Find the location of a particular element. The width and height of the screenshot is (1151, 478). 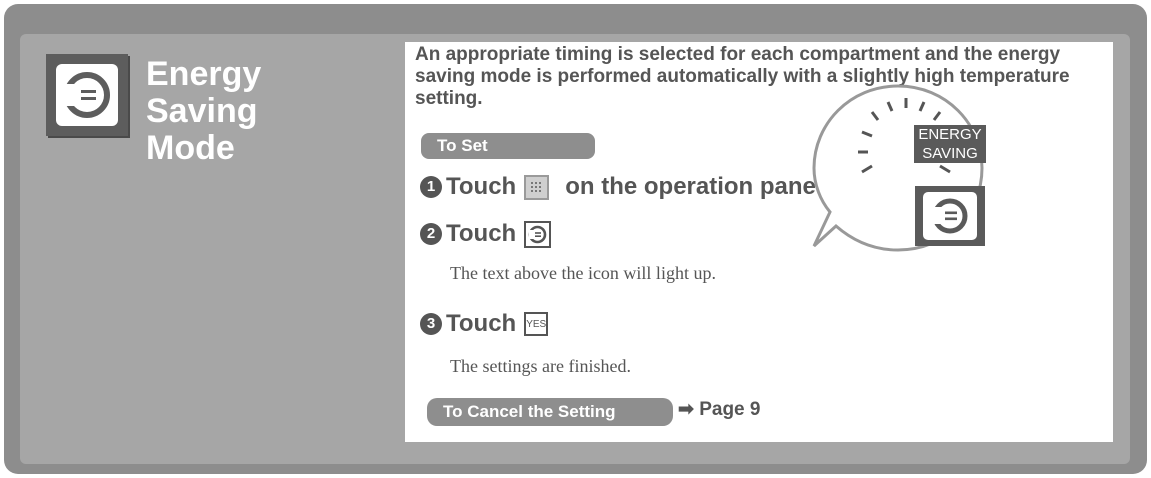

callout-lcd-label: ENERGY SAVING is located at coordinates (950, 144).